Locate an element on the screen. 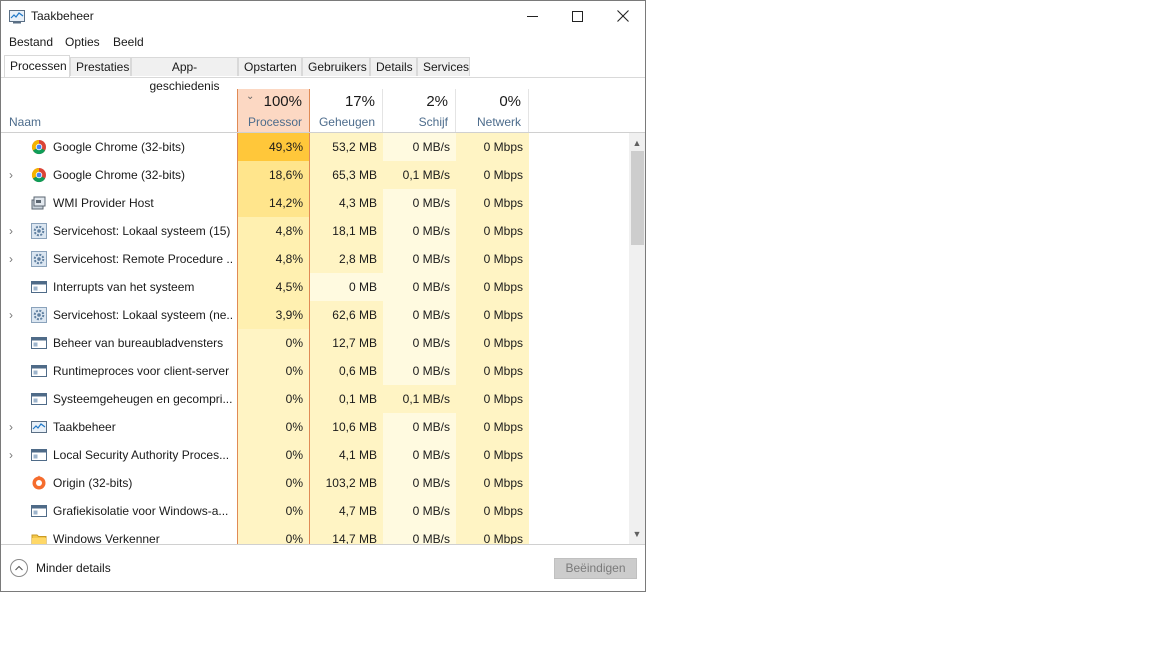  process-cpu: 4,5% is located at coordinates (273, 287).